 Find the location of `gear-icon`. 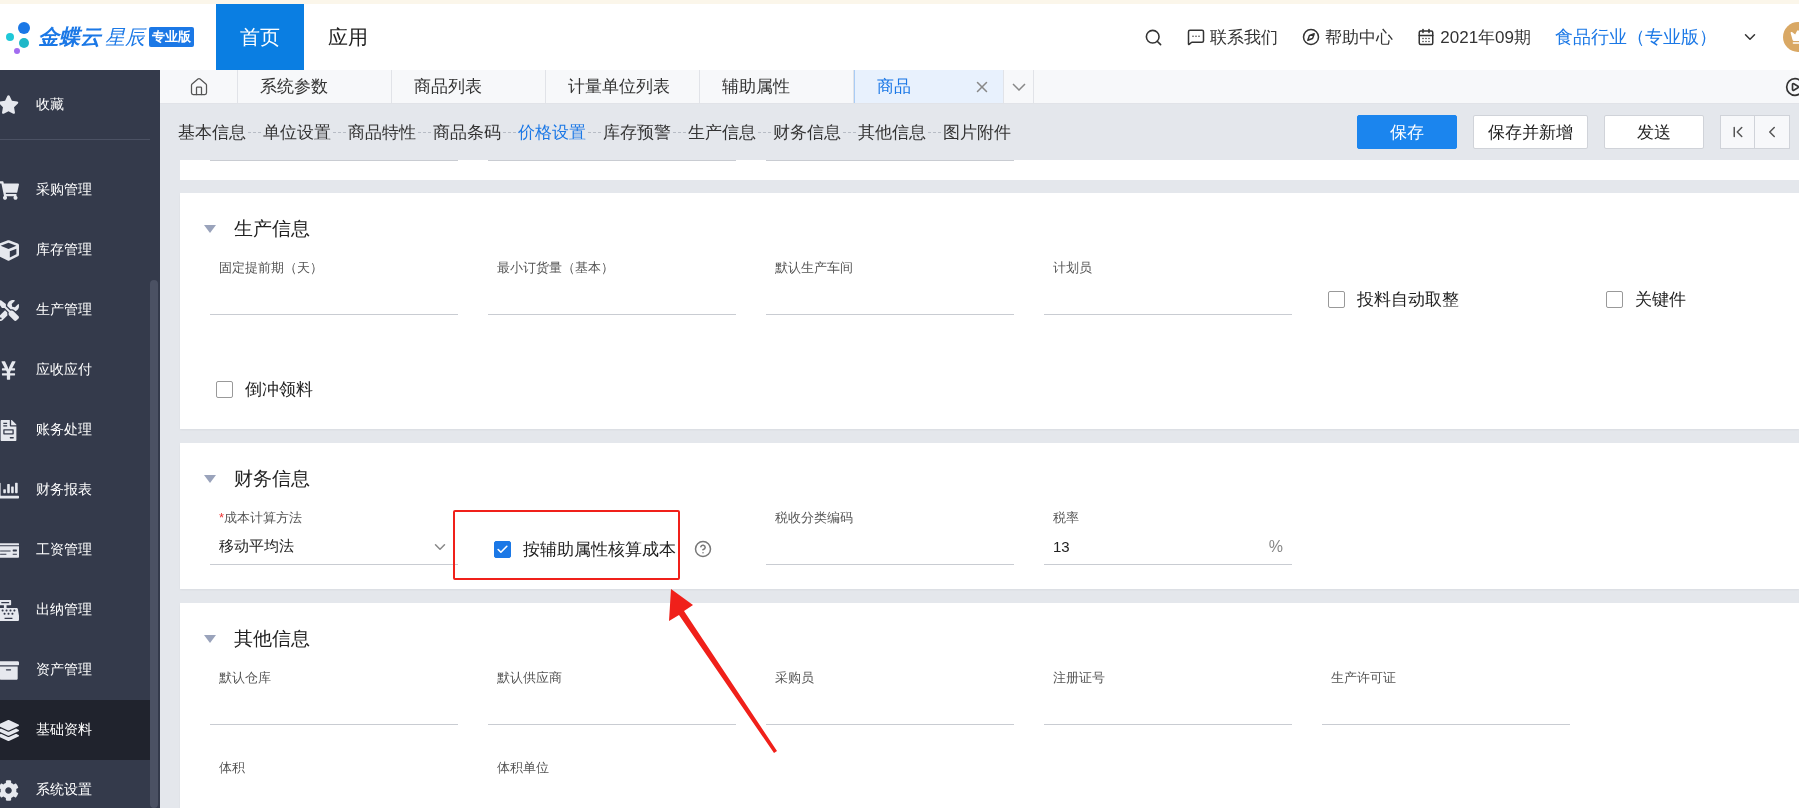

gear-icon is located at coordinates (9, 790).